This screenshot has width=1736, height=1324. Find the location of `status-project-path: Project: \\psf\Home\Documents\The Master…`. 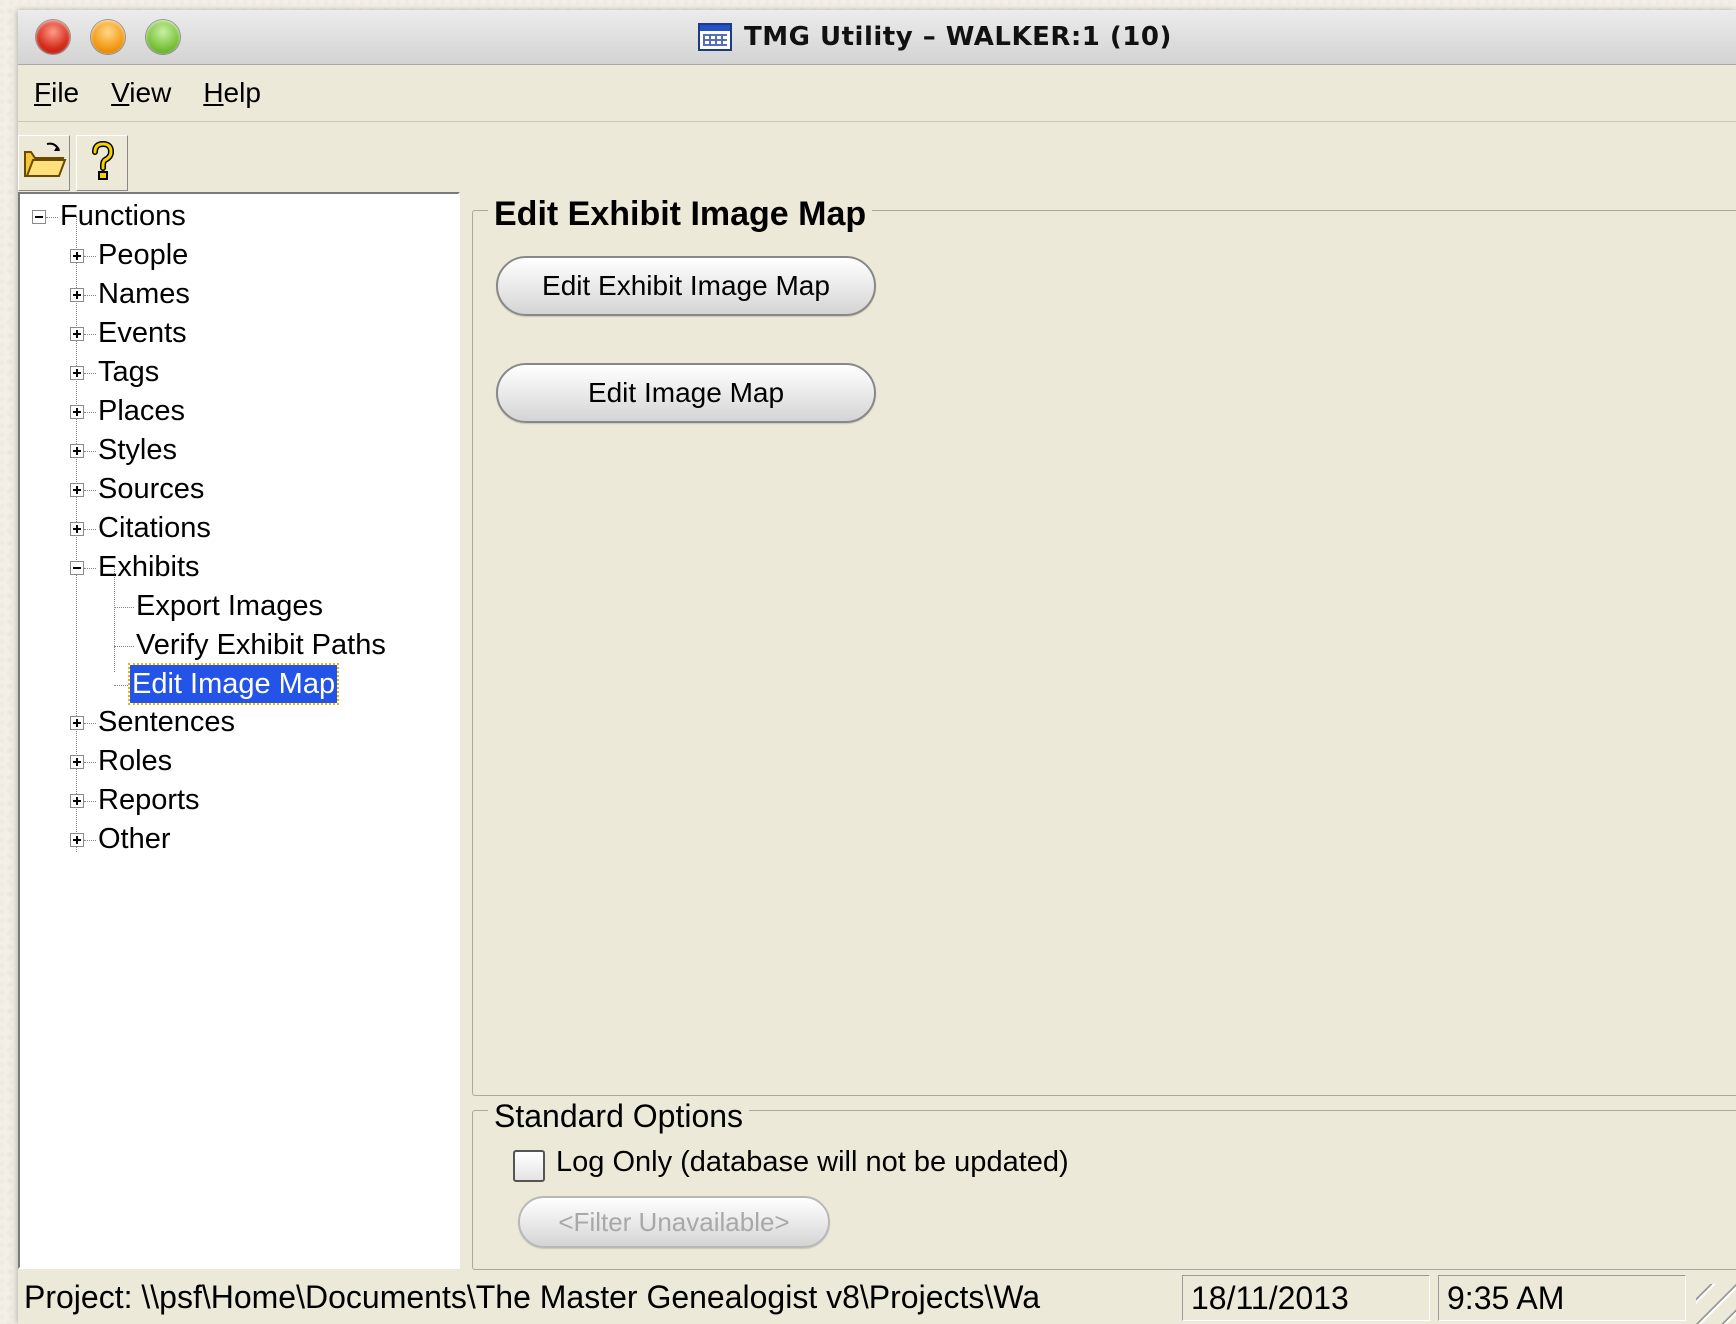

status-project-path: Project: \\psf\Home\Documents\The Master… is located at coordinates (532, 1297).